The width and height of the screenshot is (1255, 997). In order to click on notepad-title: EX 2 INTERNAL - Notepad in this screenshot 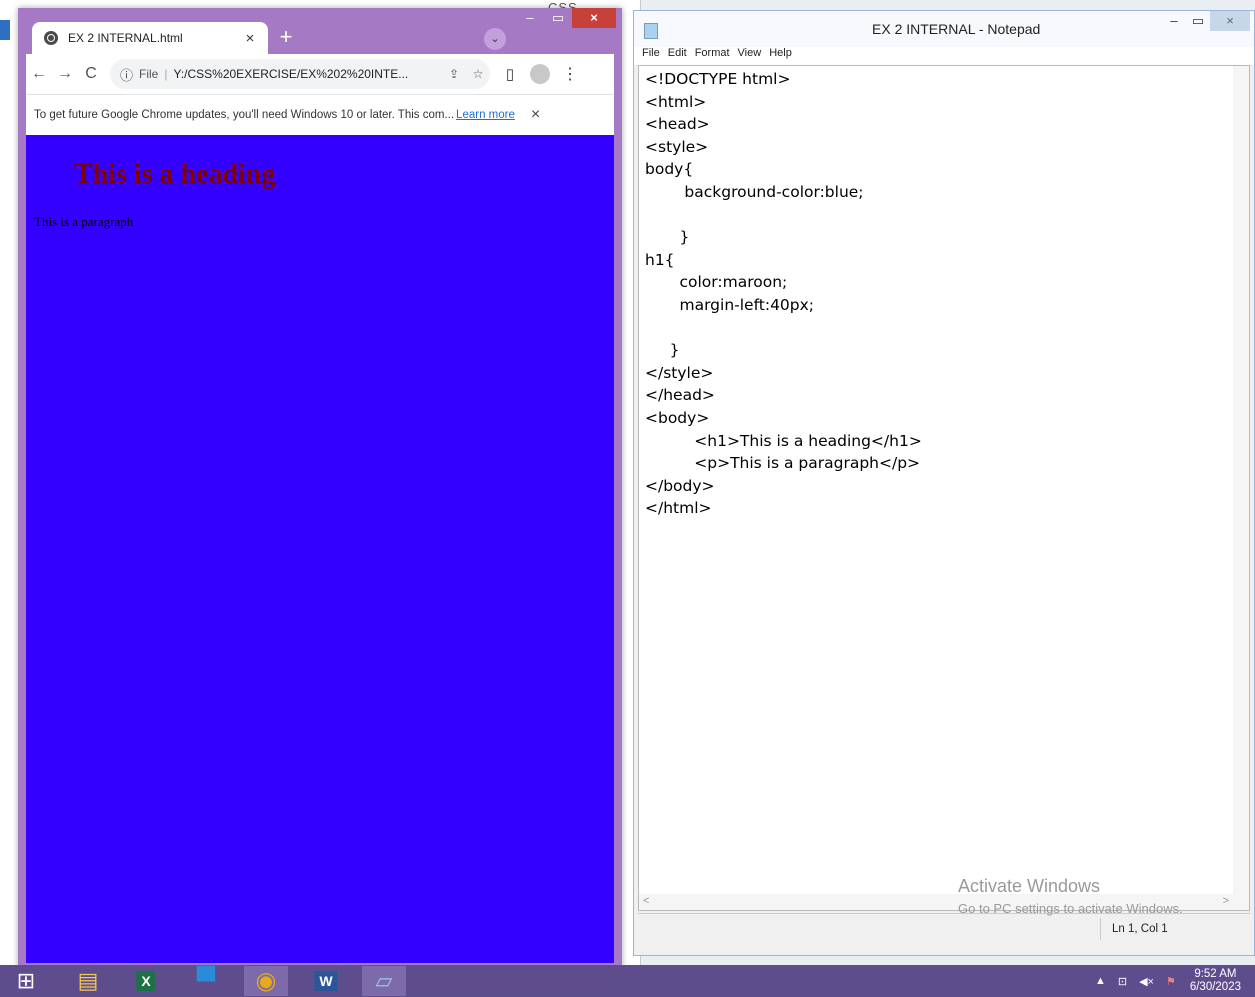, I will do `click(956, 29)`.